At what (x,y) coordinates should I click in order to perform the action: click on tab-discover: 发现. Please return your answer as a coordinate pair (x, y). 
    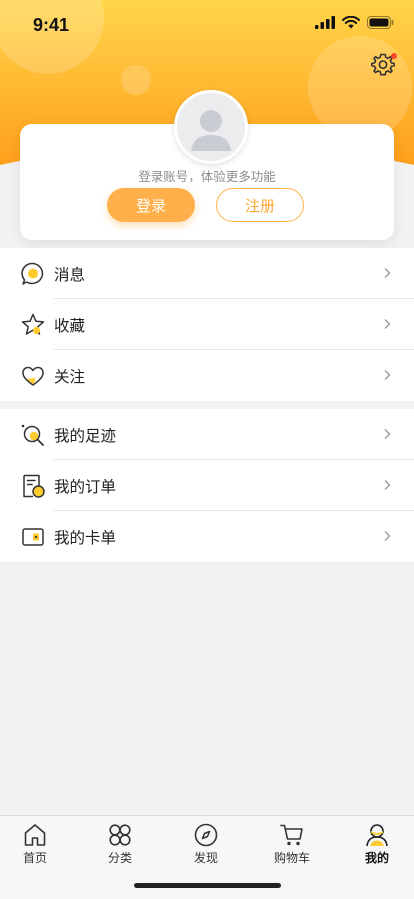
    Looking at the image, I should click on (206, 844).